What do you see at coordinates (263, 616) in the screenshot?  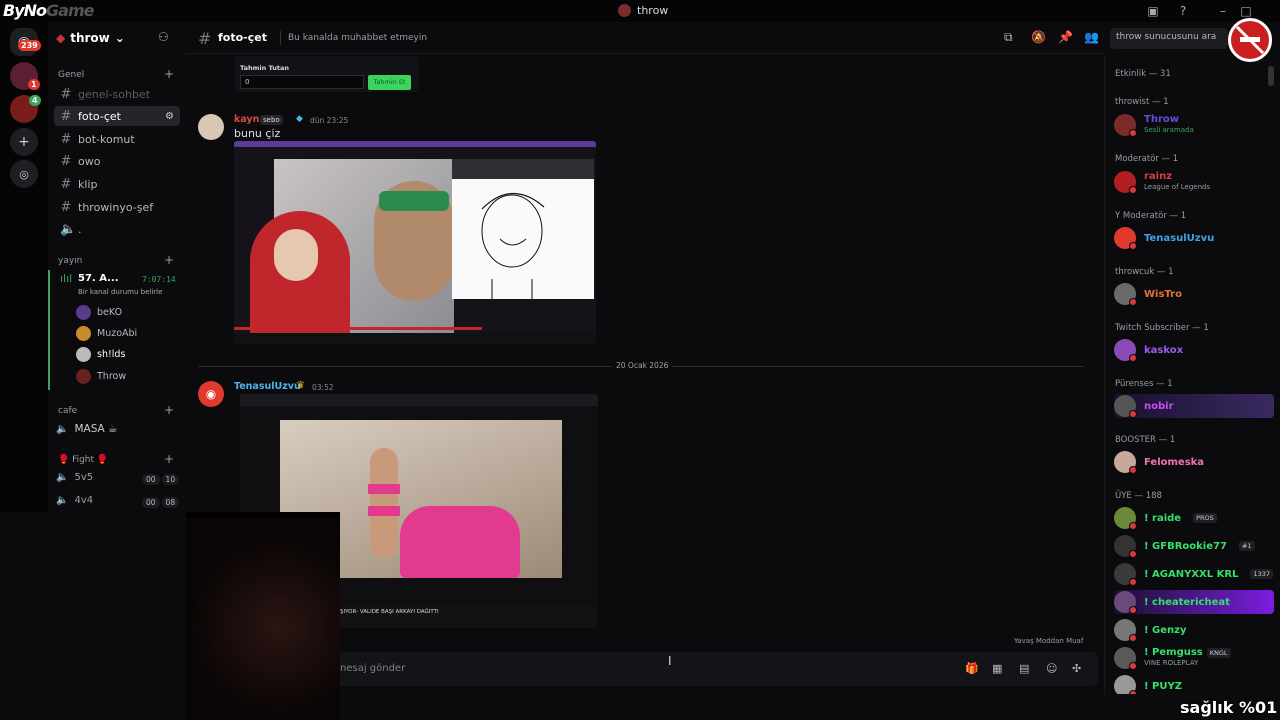 I see `streamer-webcam` at bounding box center [263, 616].